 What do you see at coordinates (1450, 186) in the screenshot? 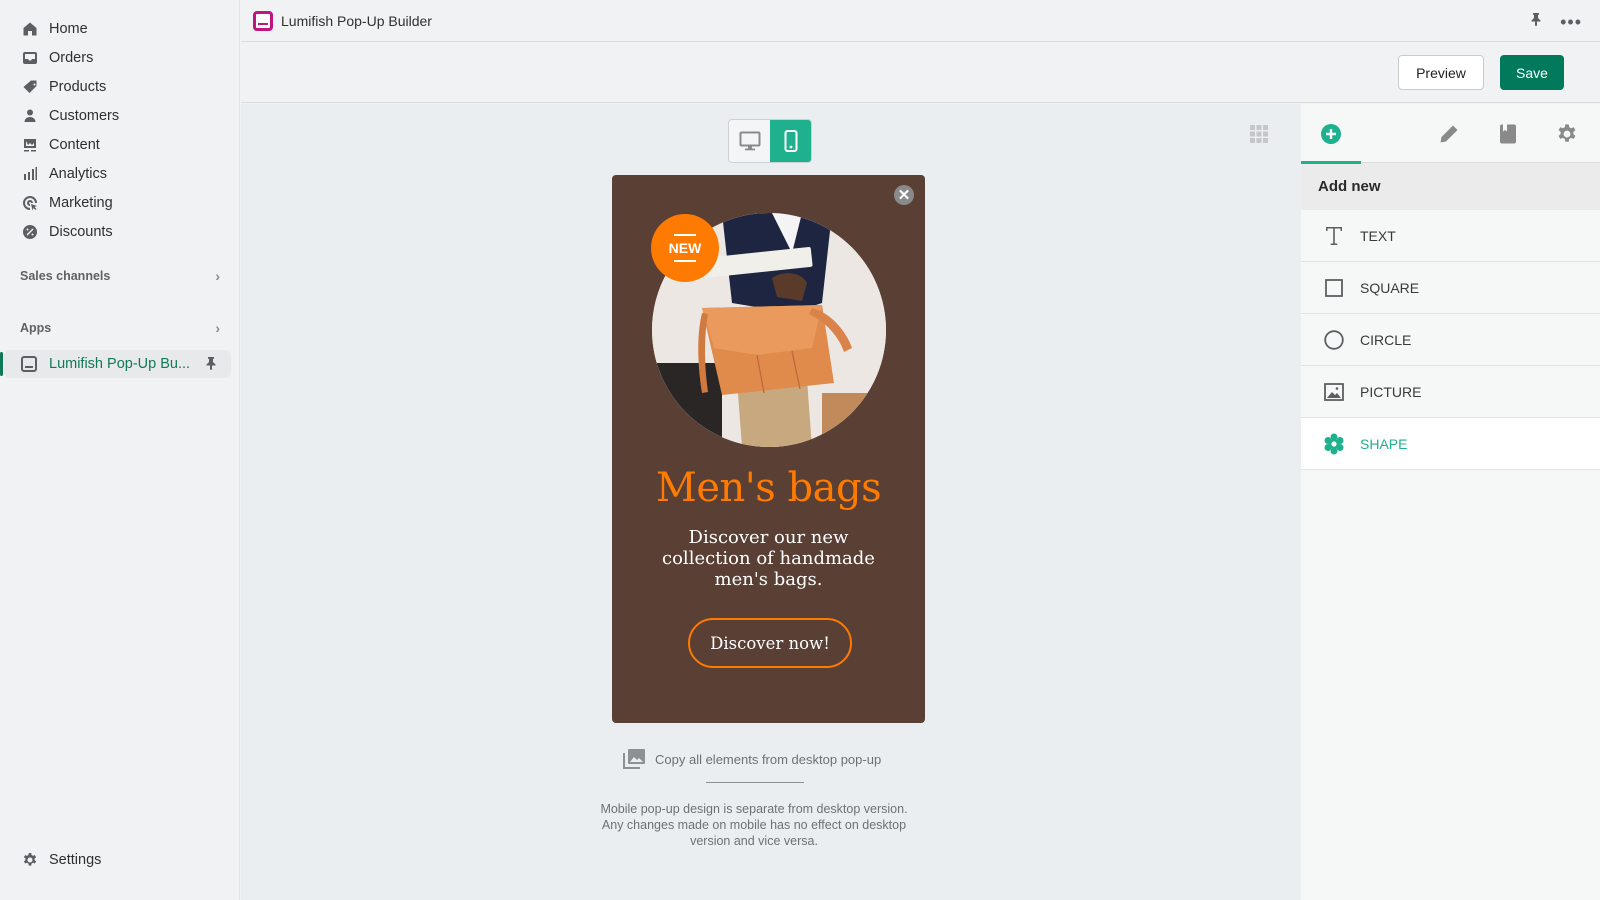
I see `panel-heading: Add new` at bounding box center [1450, 186].